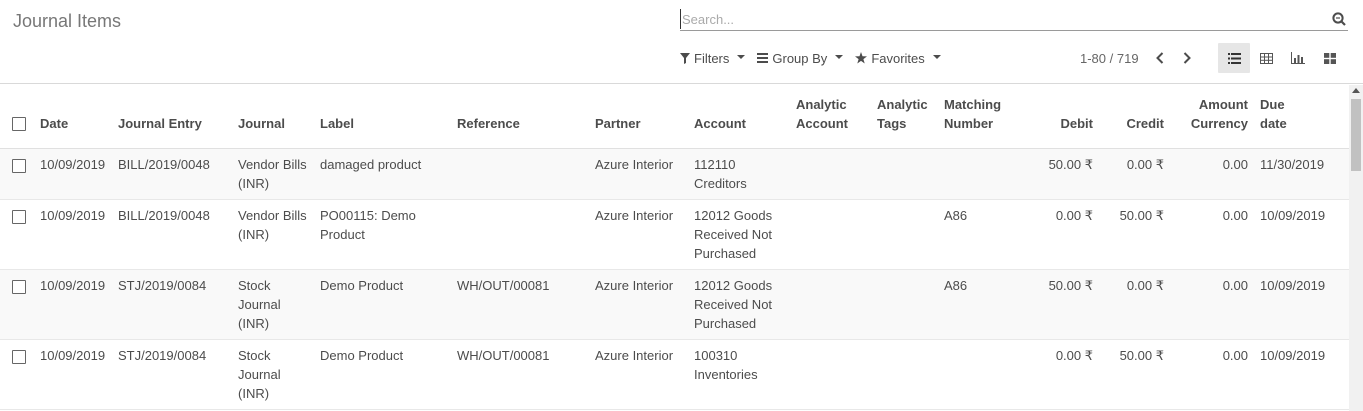  Describe the element at coordinates (987, 374) in the screenshot. I see `cell-matching-number` at that location.